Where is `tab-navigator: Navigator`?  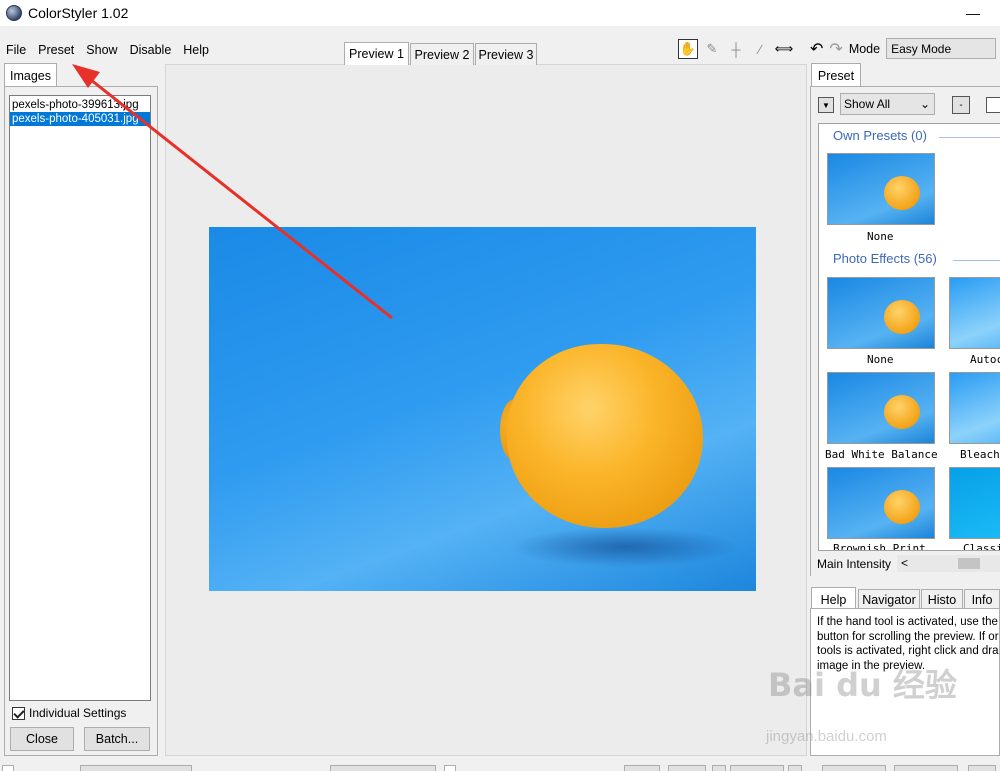 tab-navigator: Navigator is located at coordinates (889, 599).